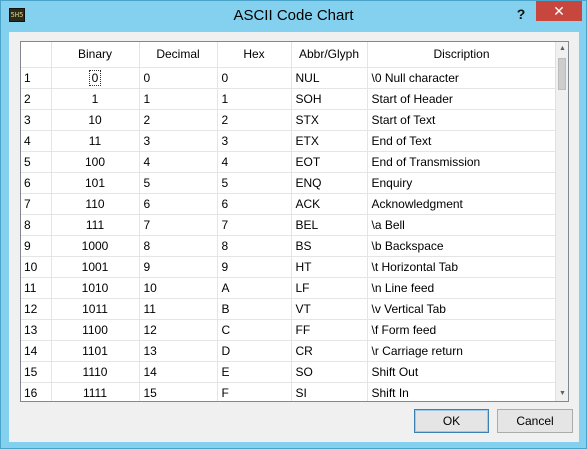 The width and height of the screenshot is (587, 449). Describe the element at coordinates (178, 391) in the screenshot. I see `decimal-cell: 15` at that location.